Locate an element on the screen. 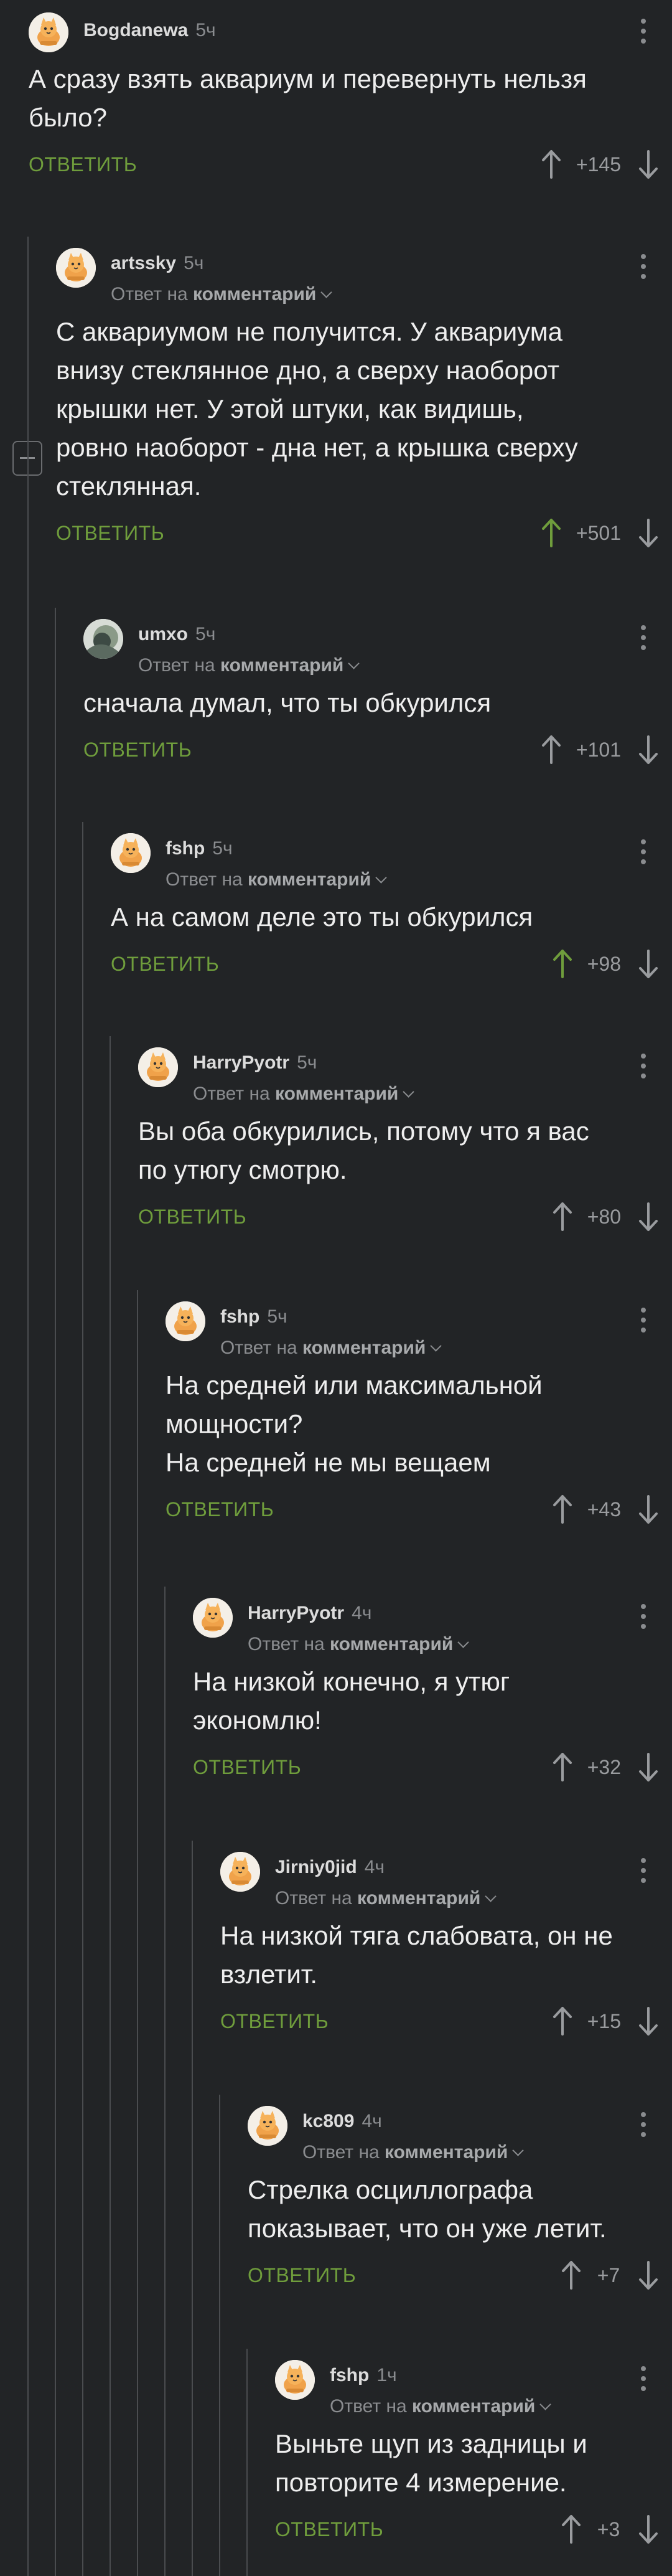  username: Bogdanewa 5ч is located at coordinates (149, 30).